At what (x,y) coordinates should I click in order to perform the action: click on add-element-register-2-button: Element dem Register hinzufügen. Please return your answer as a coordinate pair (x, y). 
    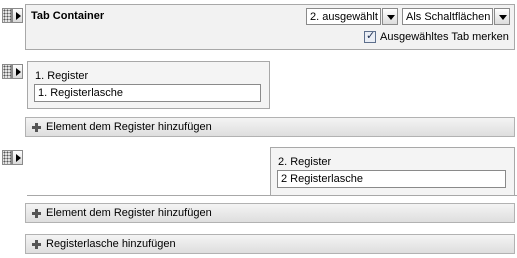
    Looking at the image, I should click on (270, 213).